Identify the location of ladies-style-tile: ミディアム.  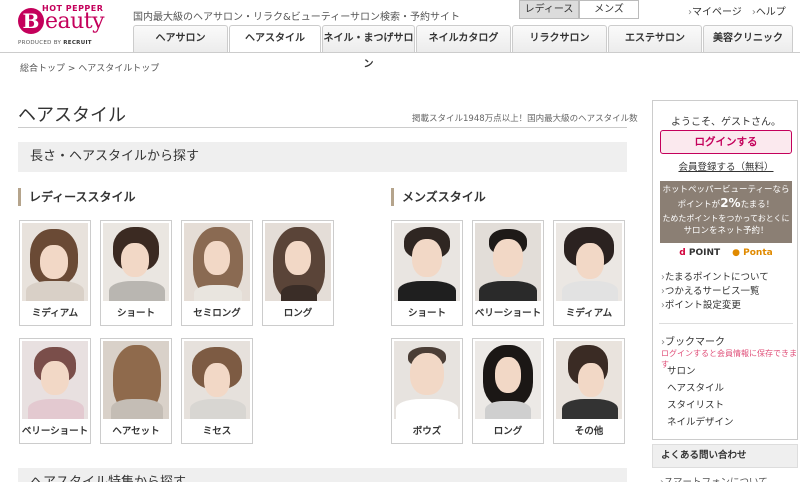
(55, 273).